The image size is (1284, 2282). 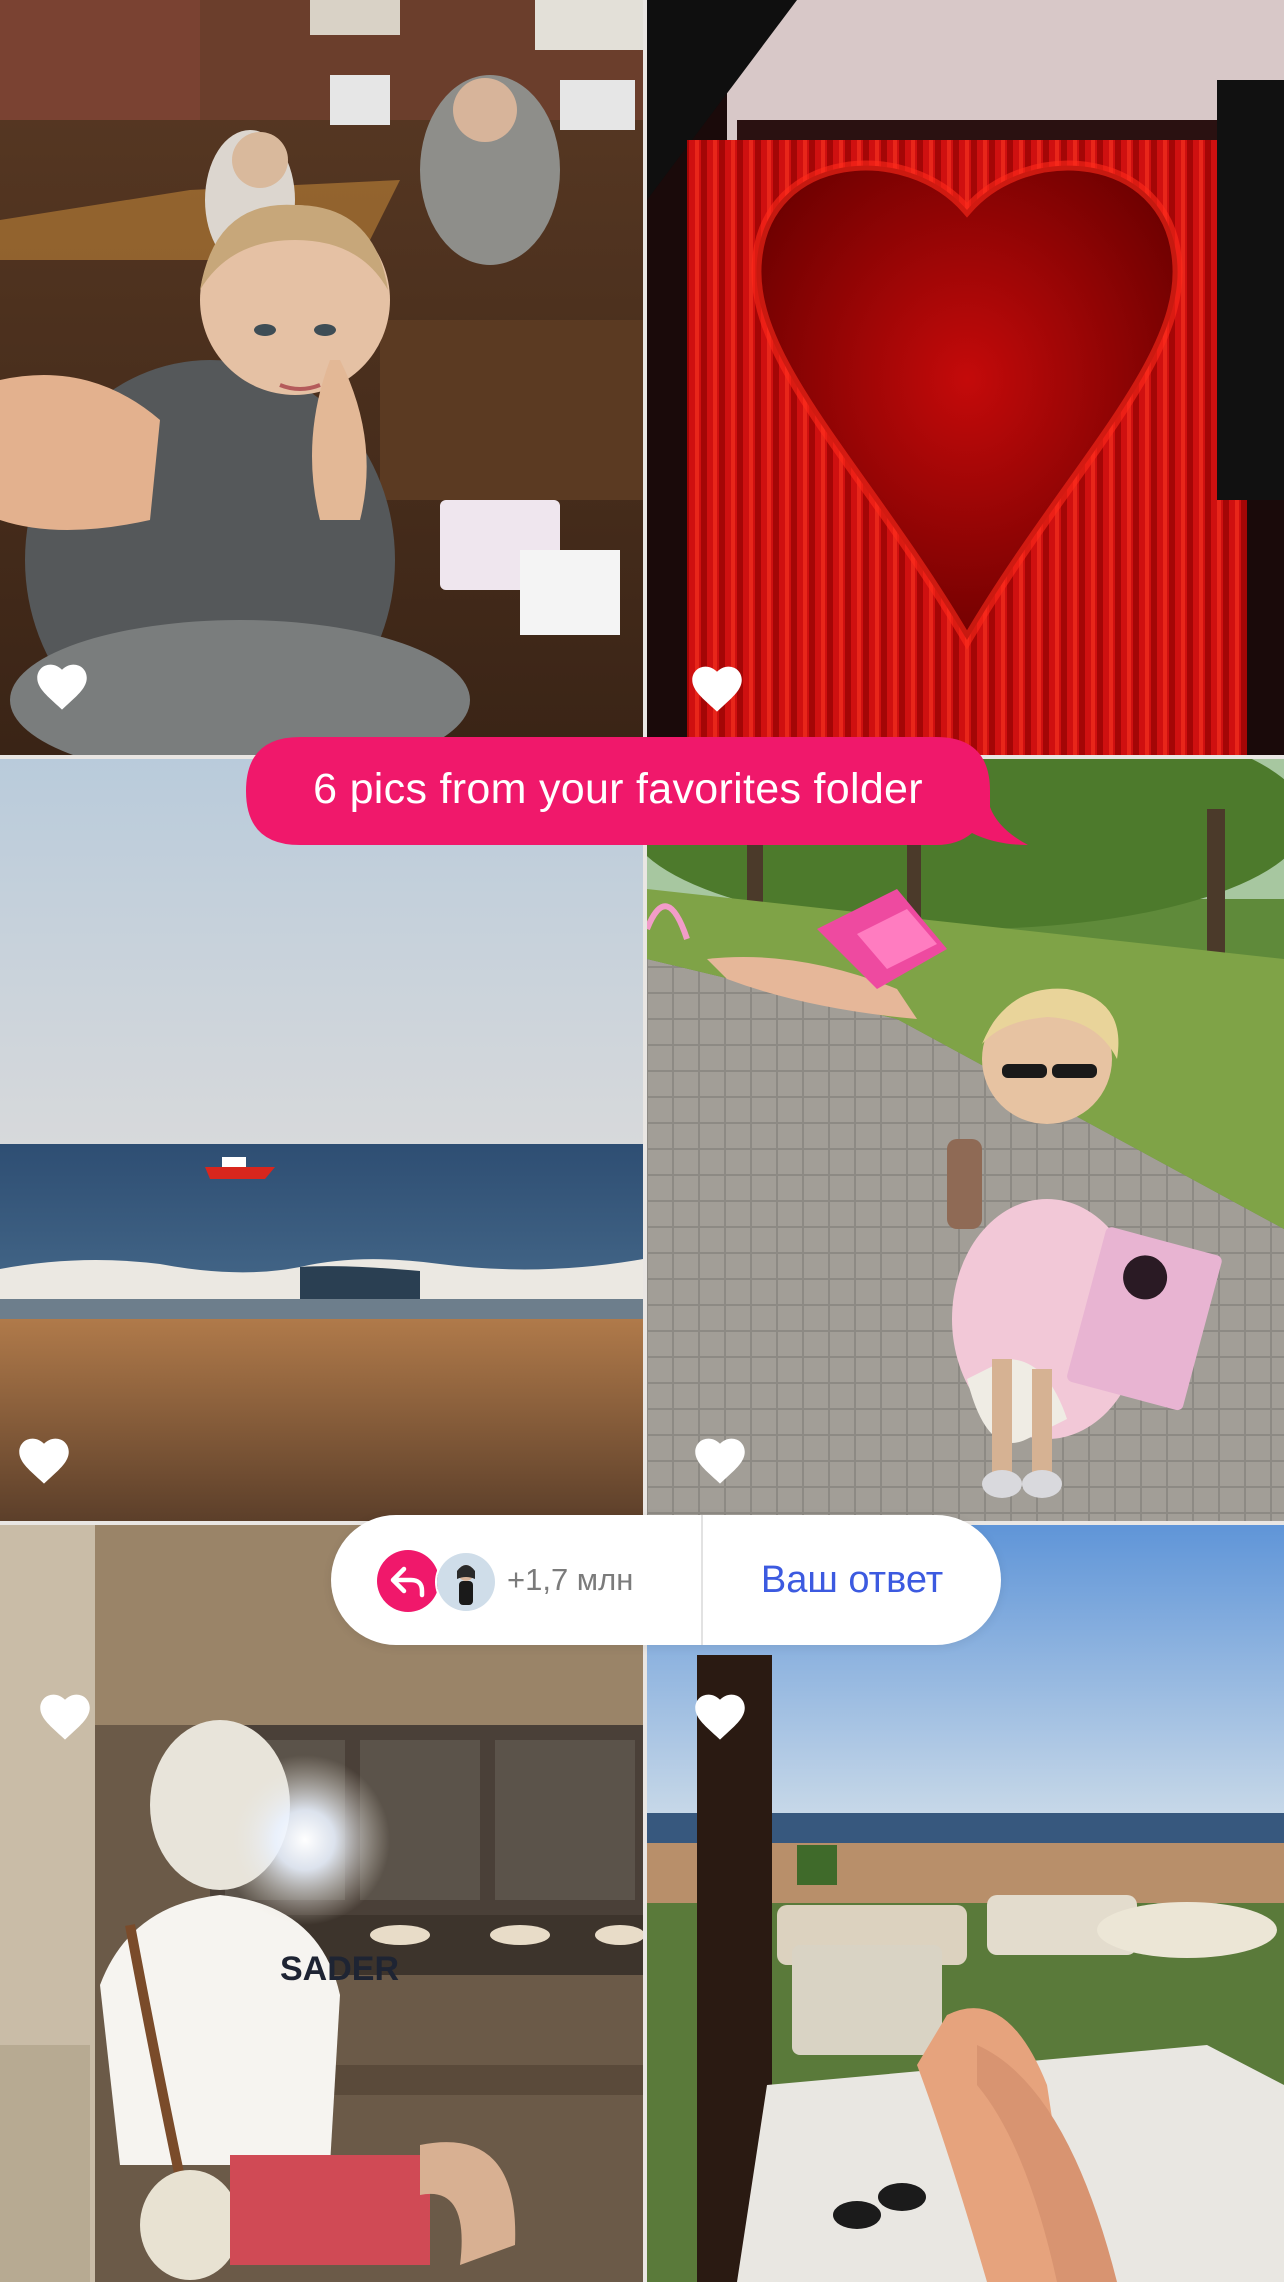 What do you see at coordinates (339, 1969) in the screenshot?
I see `svg-text: SADER` at bounding box center [339, 1969].